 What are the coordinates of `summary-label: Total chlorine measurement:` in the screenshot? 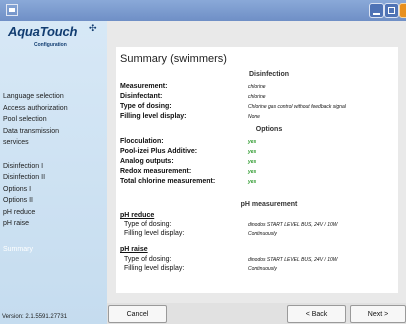 It's located at (168, 181).